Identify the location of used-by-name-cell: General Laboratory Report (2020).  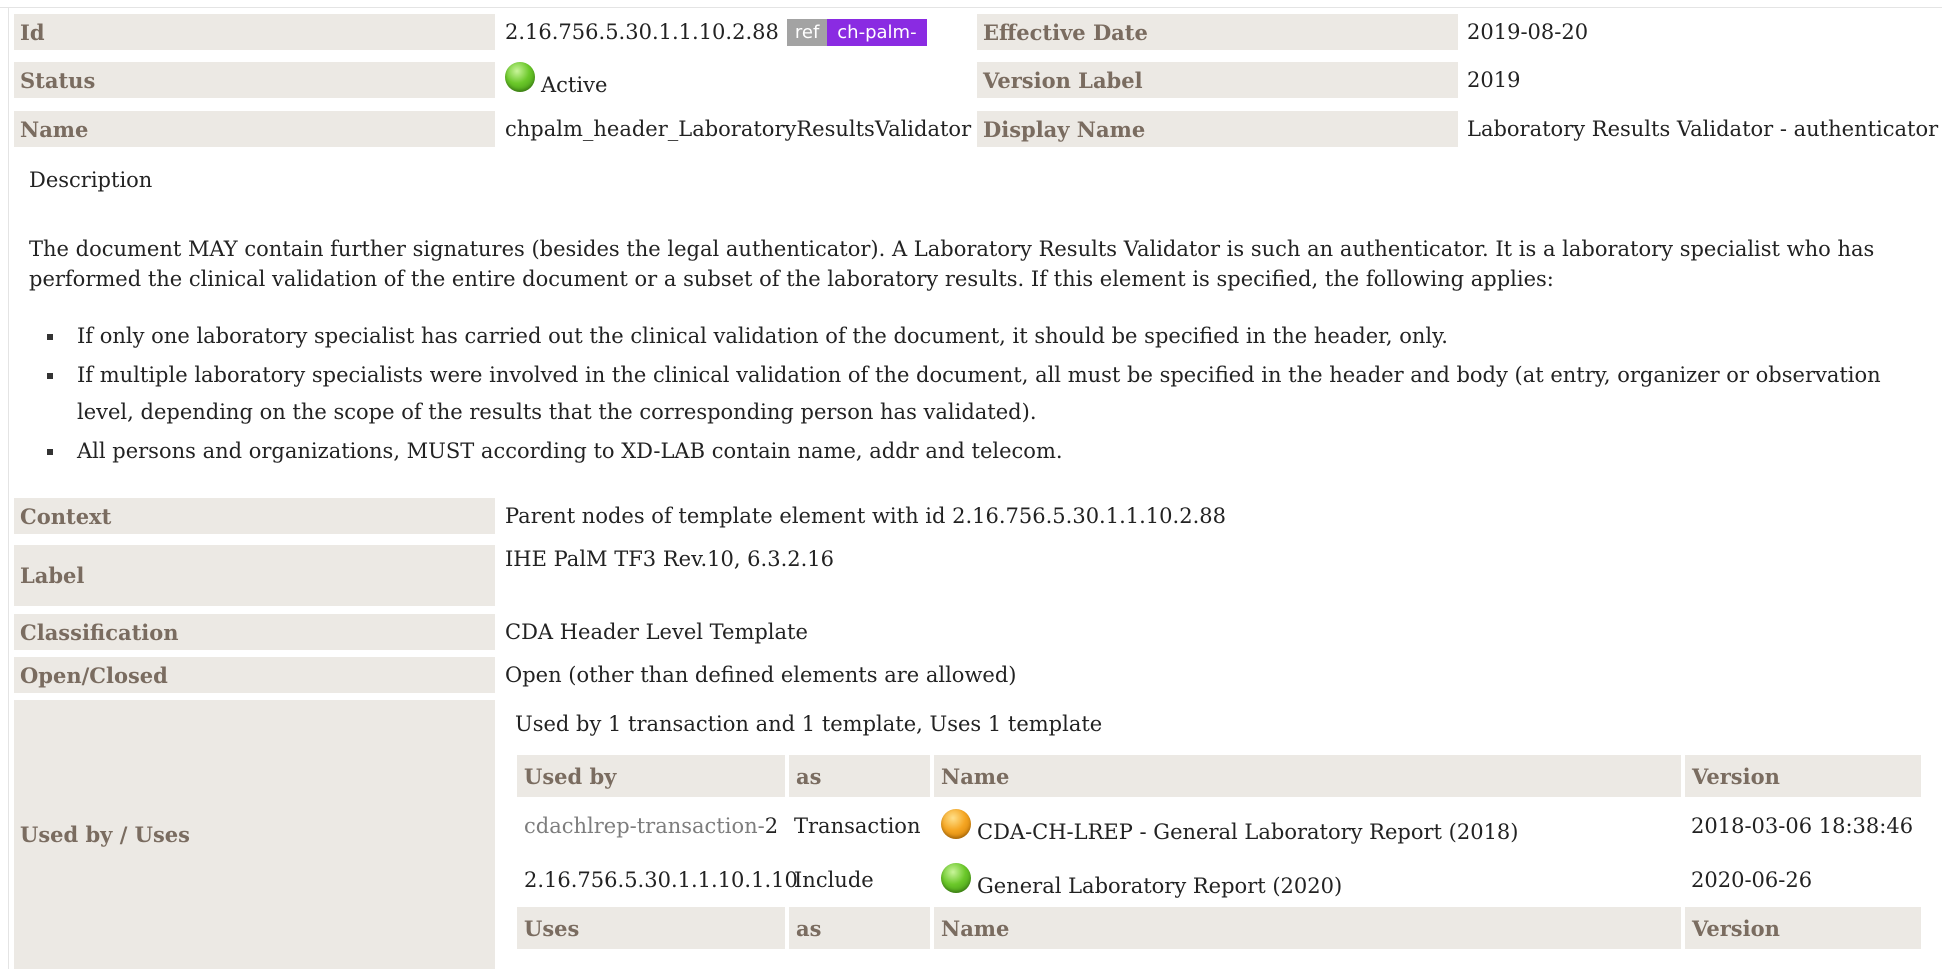
(1141, 882).